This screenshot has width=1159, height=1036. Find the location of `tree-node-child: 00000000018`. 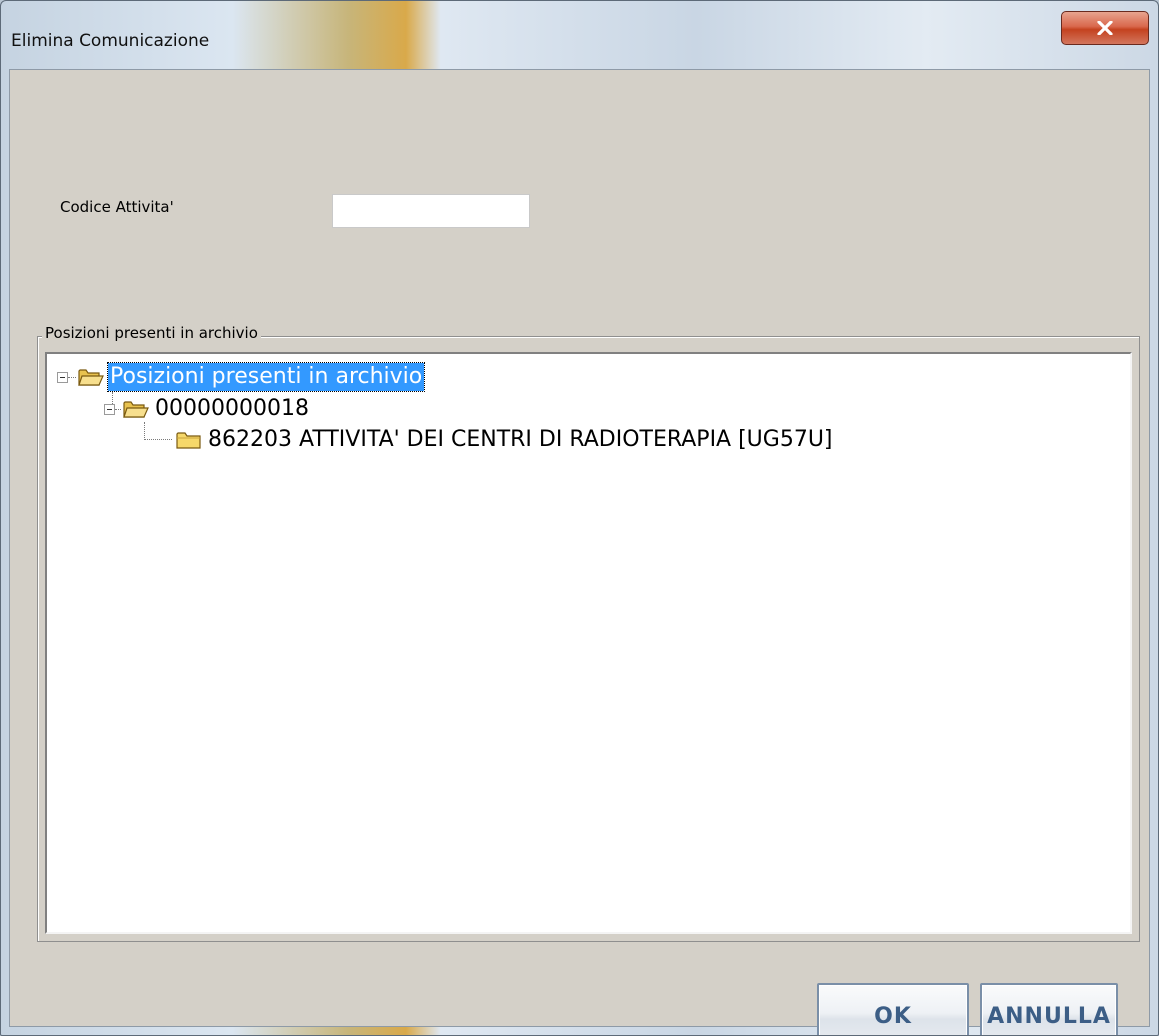

tree-node-child: 00000000018 is located at coordinates (207, 409).